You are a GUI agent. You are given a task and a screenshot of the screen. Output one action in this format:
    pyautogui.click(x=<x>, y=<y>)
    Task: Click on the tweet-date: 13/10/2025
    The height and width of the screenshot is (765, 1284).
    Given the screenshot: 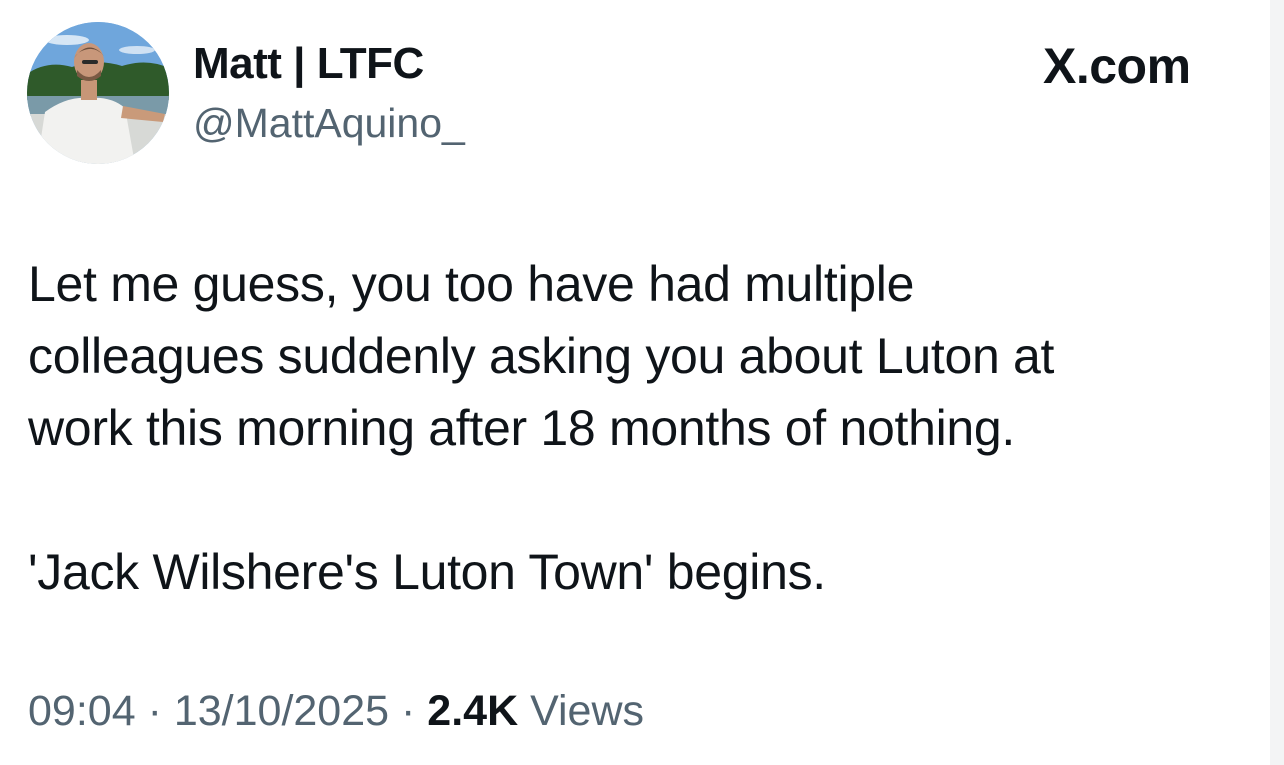 What is the action you would take?
    pyautogui.click(x=281, y=711)
    